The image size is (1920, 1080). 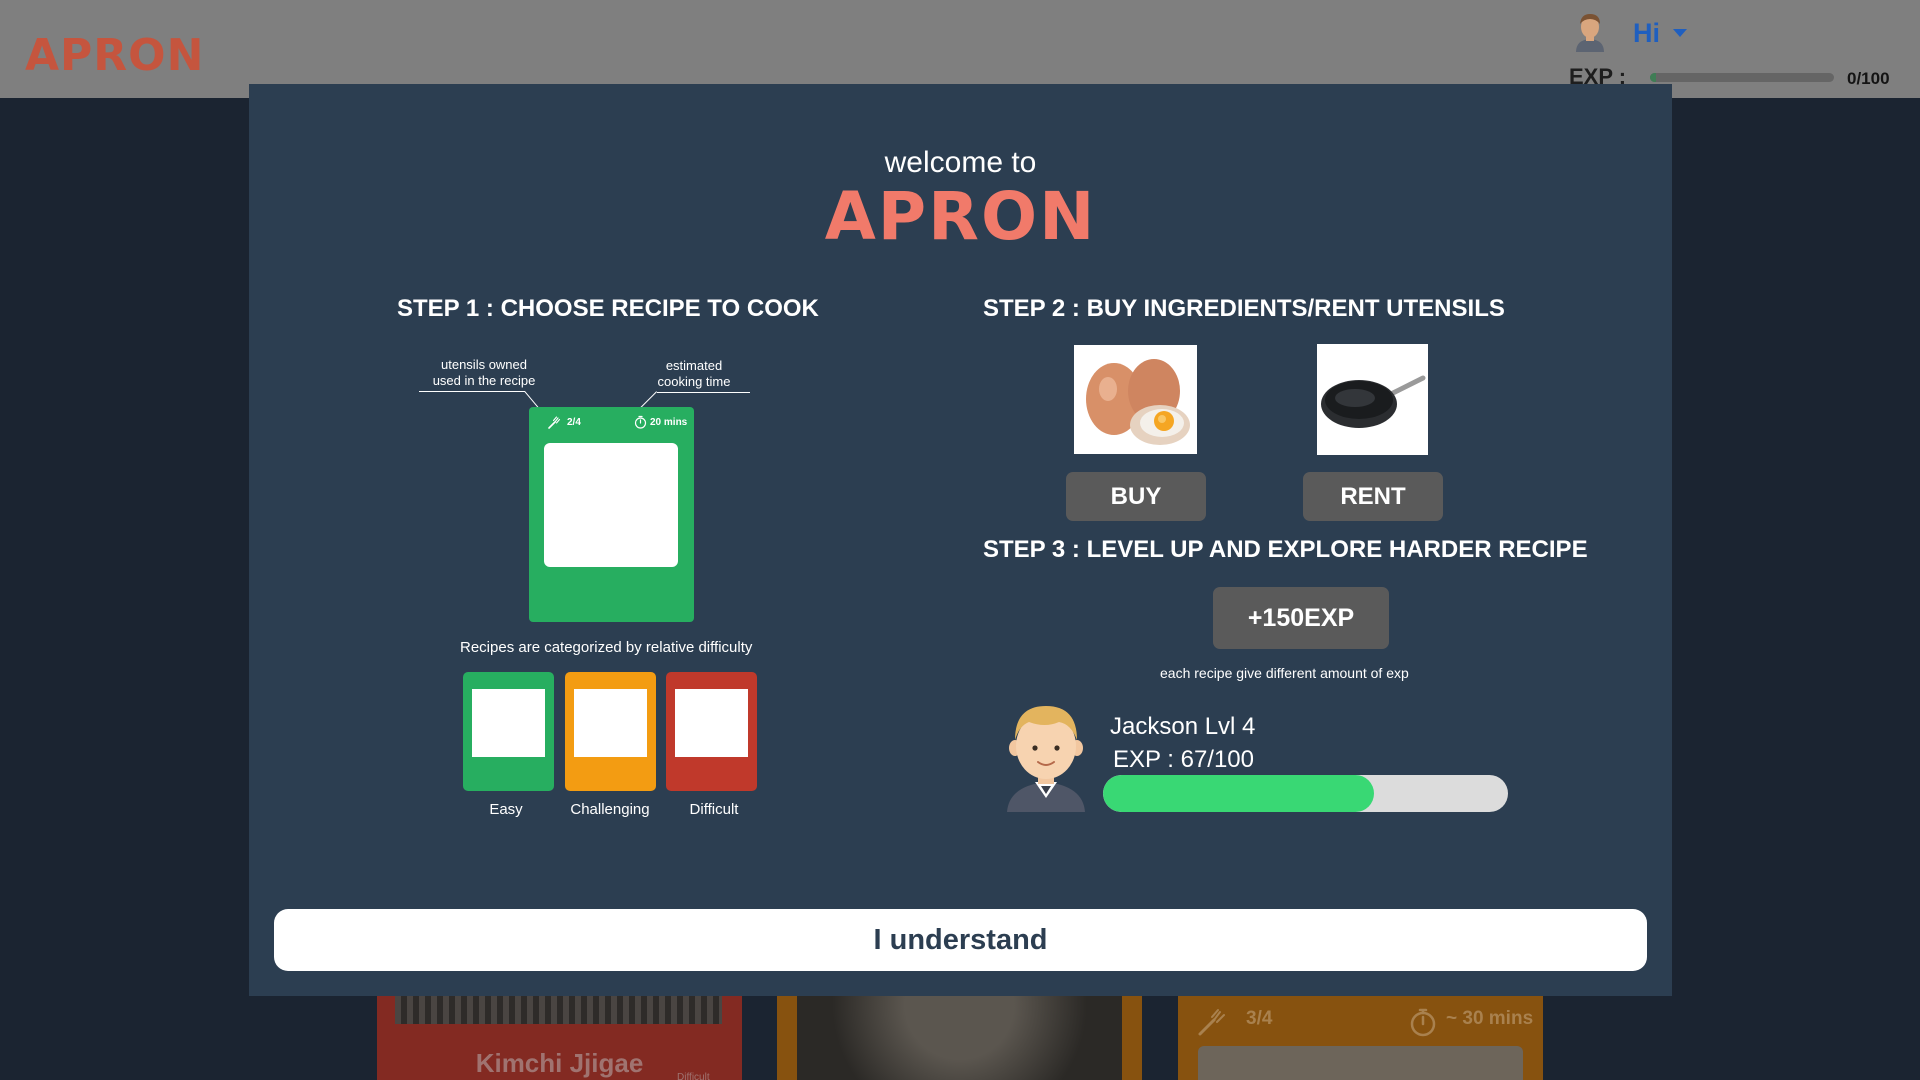 I want to click on player-exp-progress-bar, so click(x=1305, y=793).